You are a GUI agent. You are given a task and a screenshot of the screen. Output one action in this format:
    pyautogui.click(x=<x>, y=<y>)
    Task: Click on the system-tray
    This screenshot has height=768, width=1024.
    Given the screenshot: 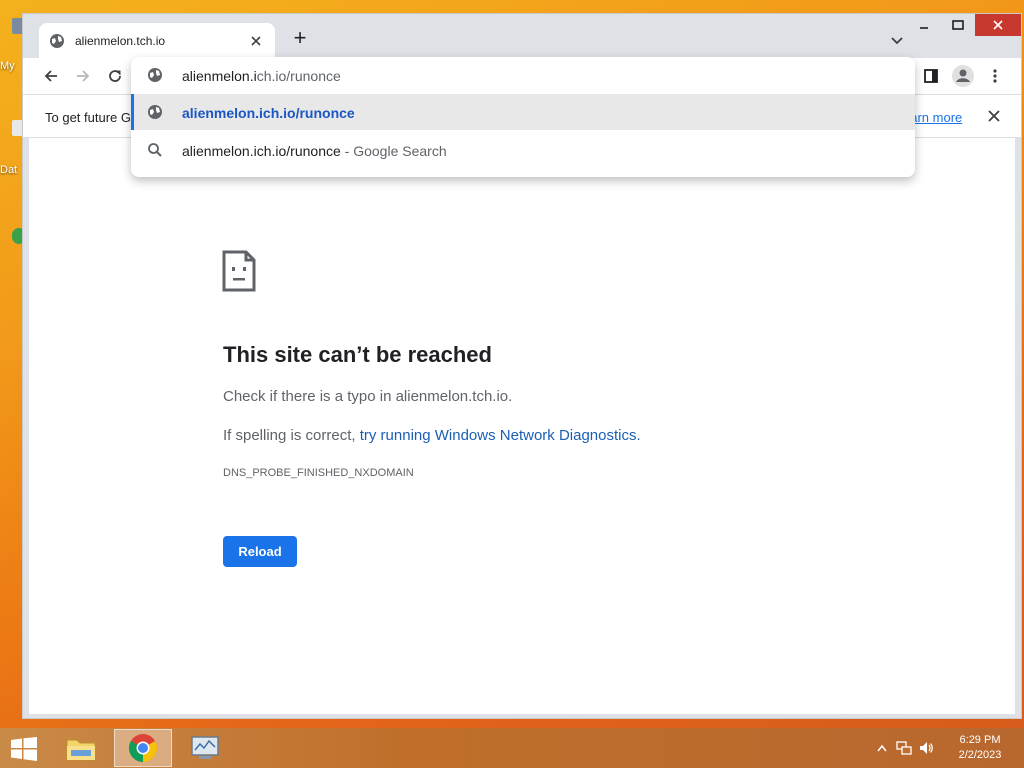 What is the action you would take?
    pyautogui.click(x=904, y=748)
    